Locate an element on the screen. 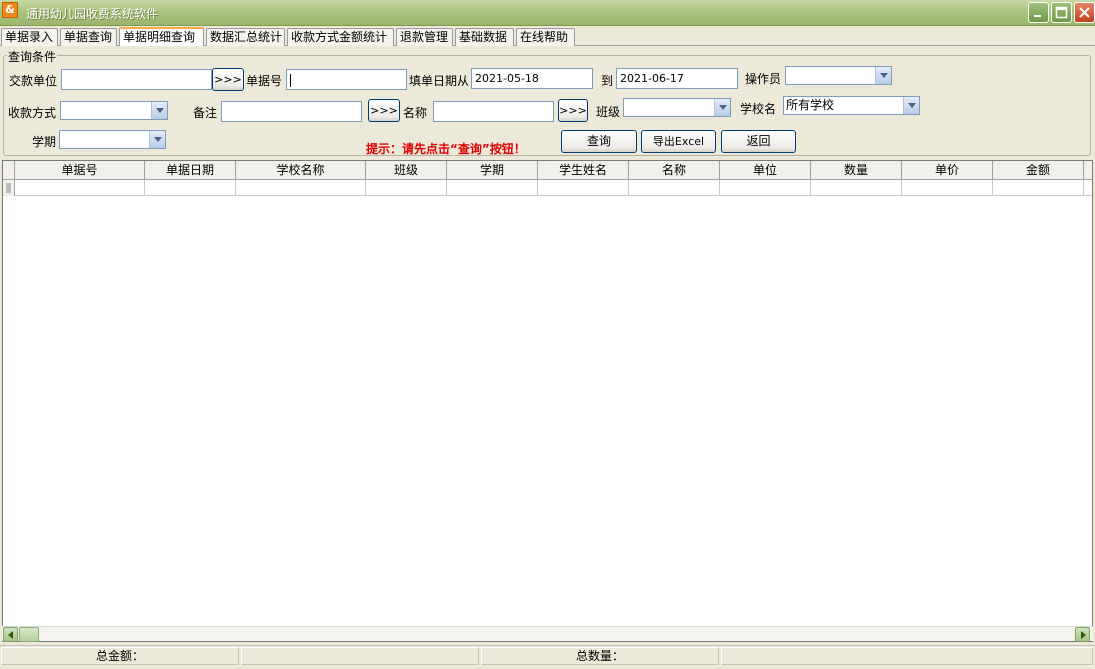 The width and height of the screenshot is (1095, 669). class-label: 班级 is located at coordinates (608, 112).